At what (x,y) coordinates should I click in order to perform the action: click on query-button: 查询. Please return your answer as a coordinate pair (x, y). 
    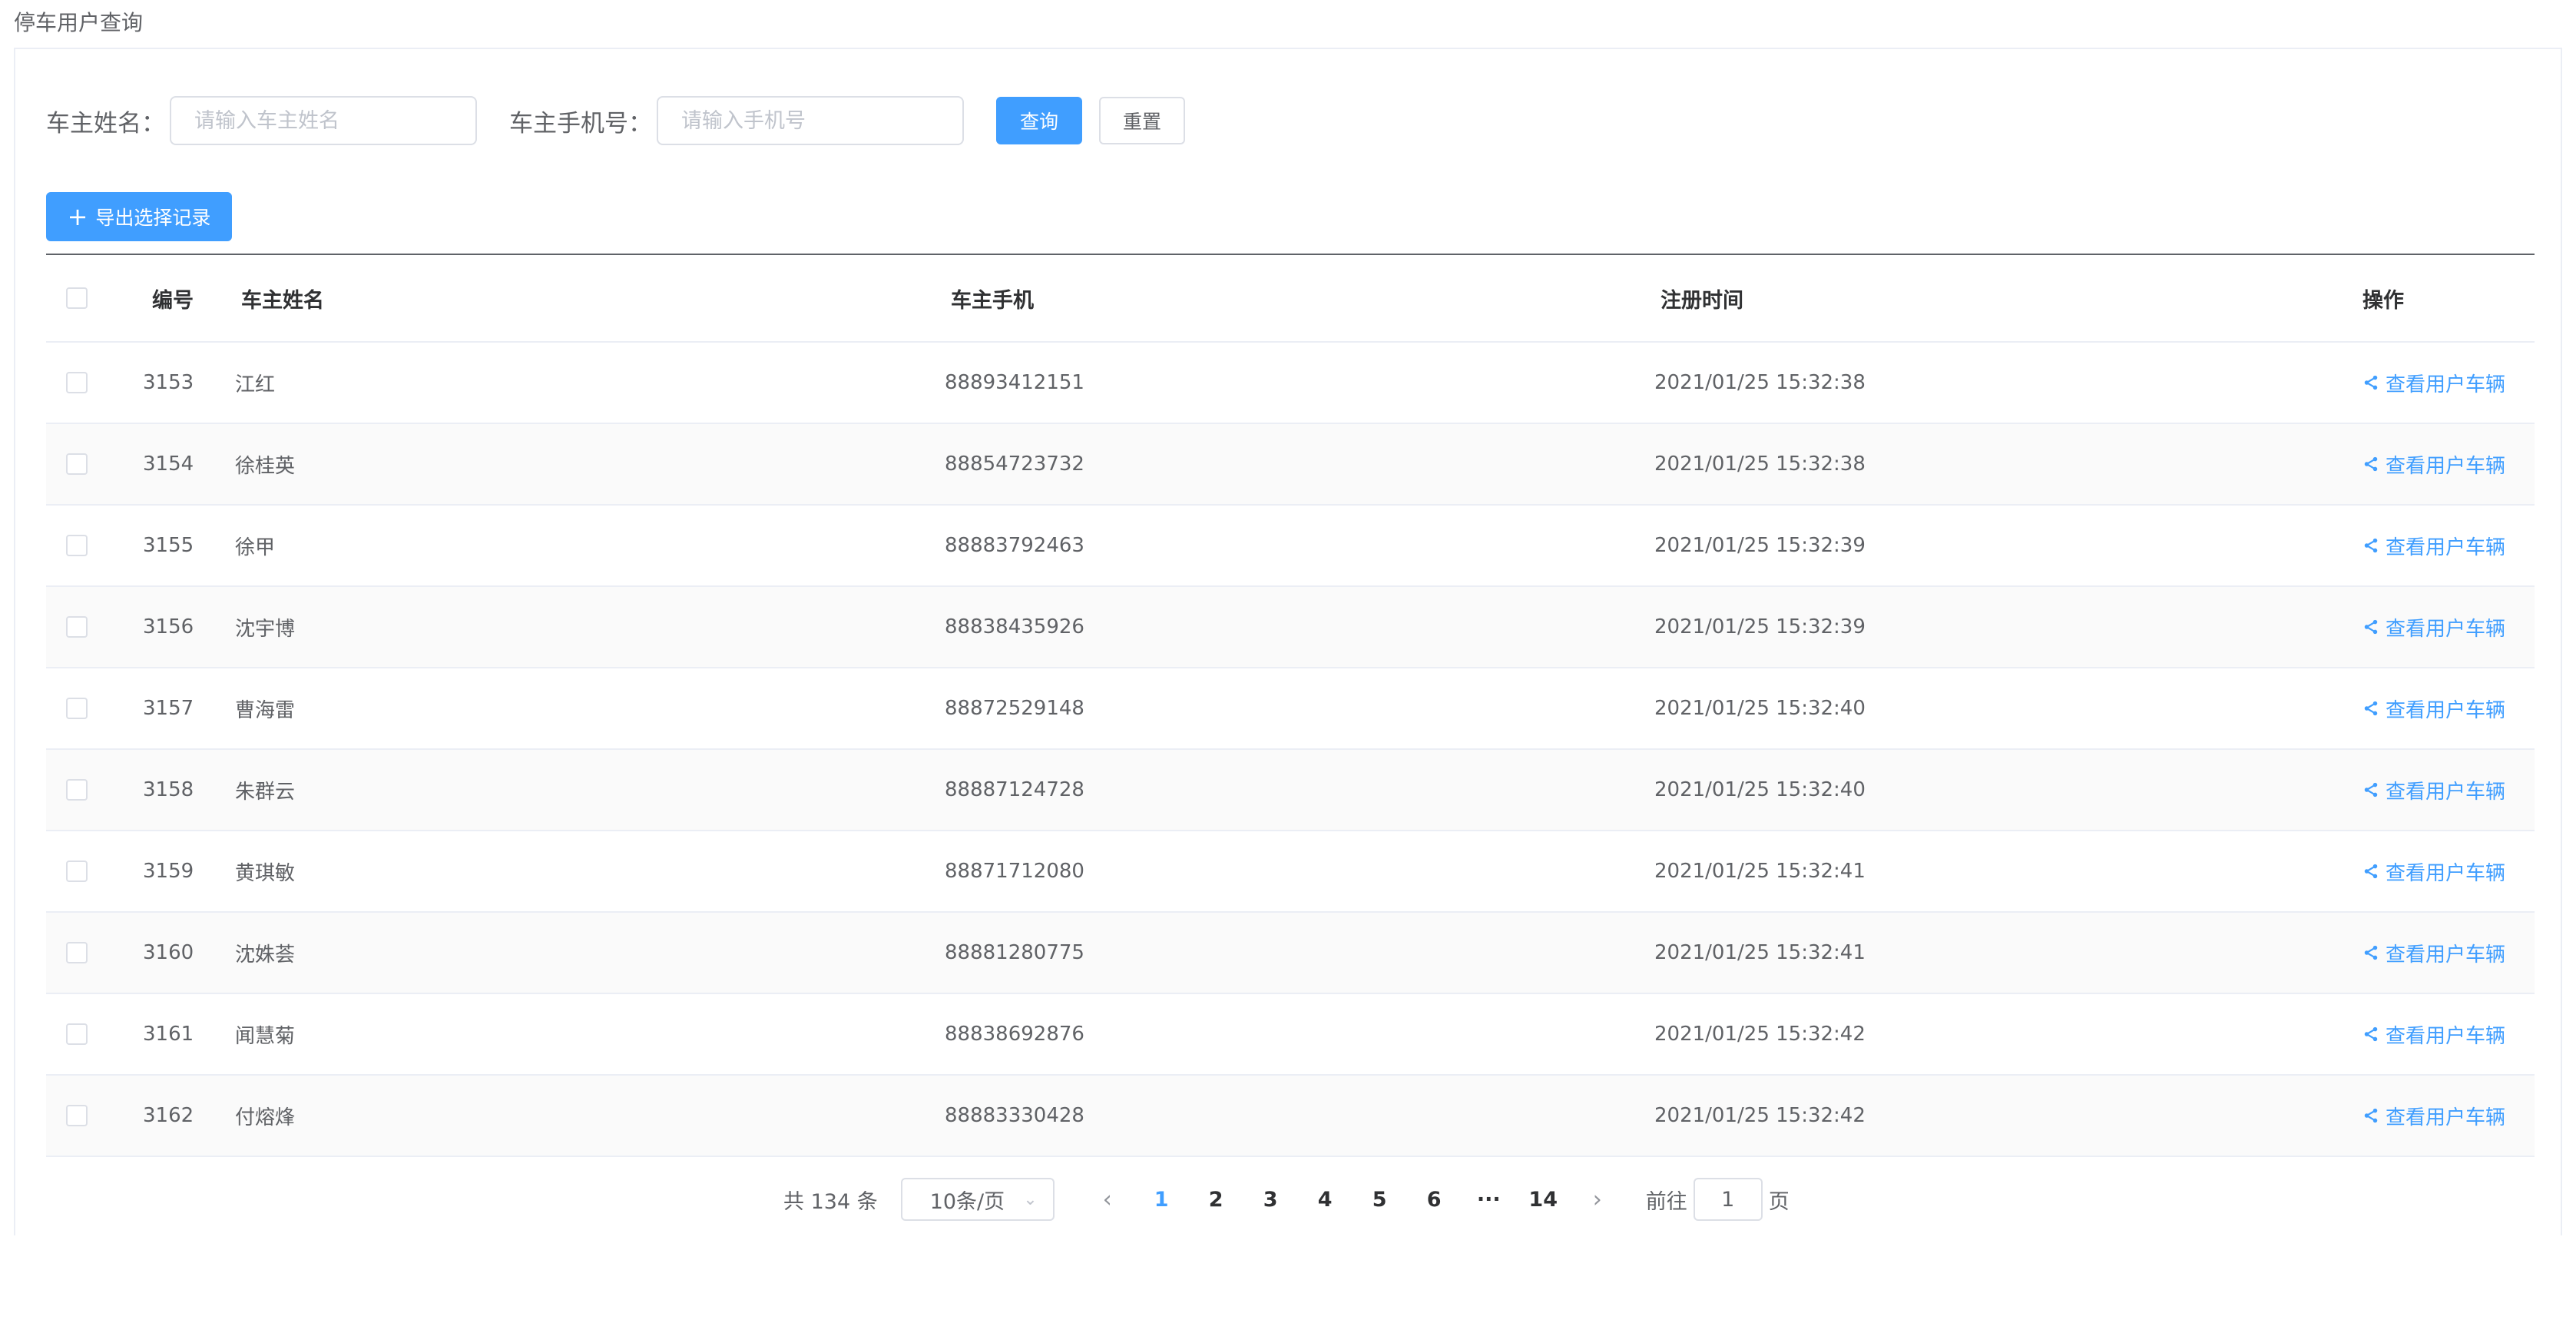
    Looking at the image, I should click on (1039, 120).